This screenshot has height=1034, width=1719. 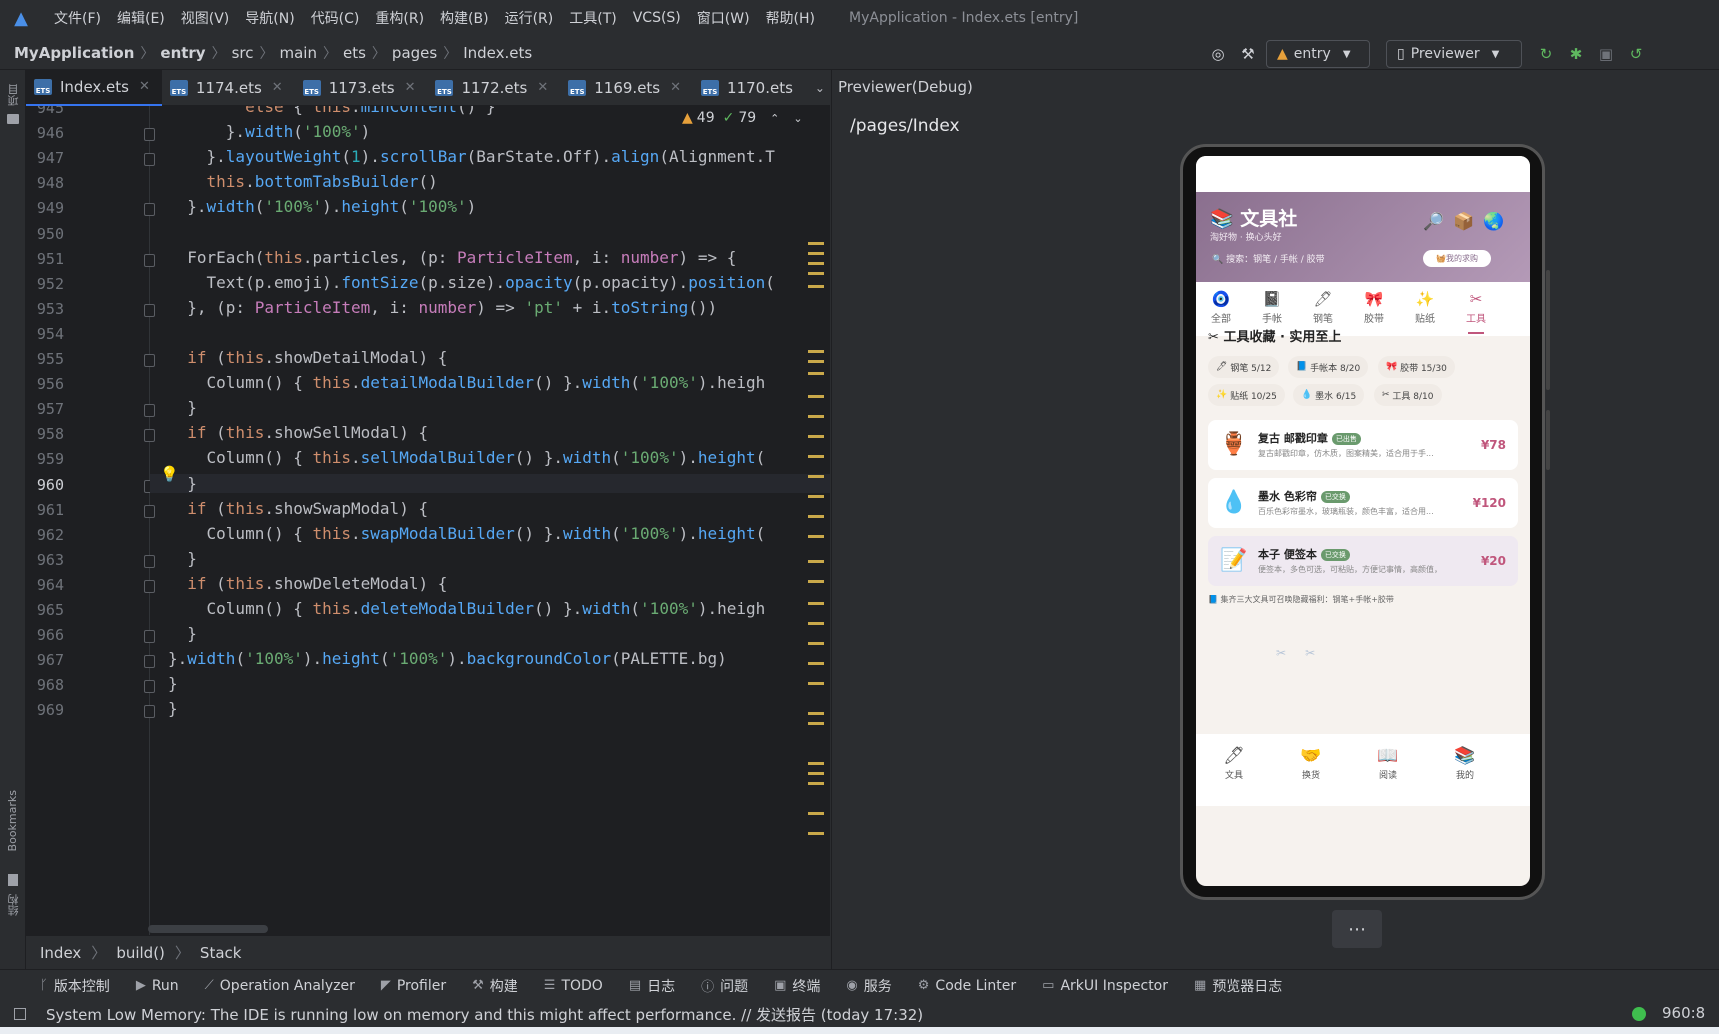 What do you see at coordinates (497, 53) in the screenshot?
I see `breadcrumb-file: Index.ets` at bounding box center [497, 53].